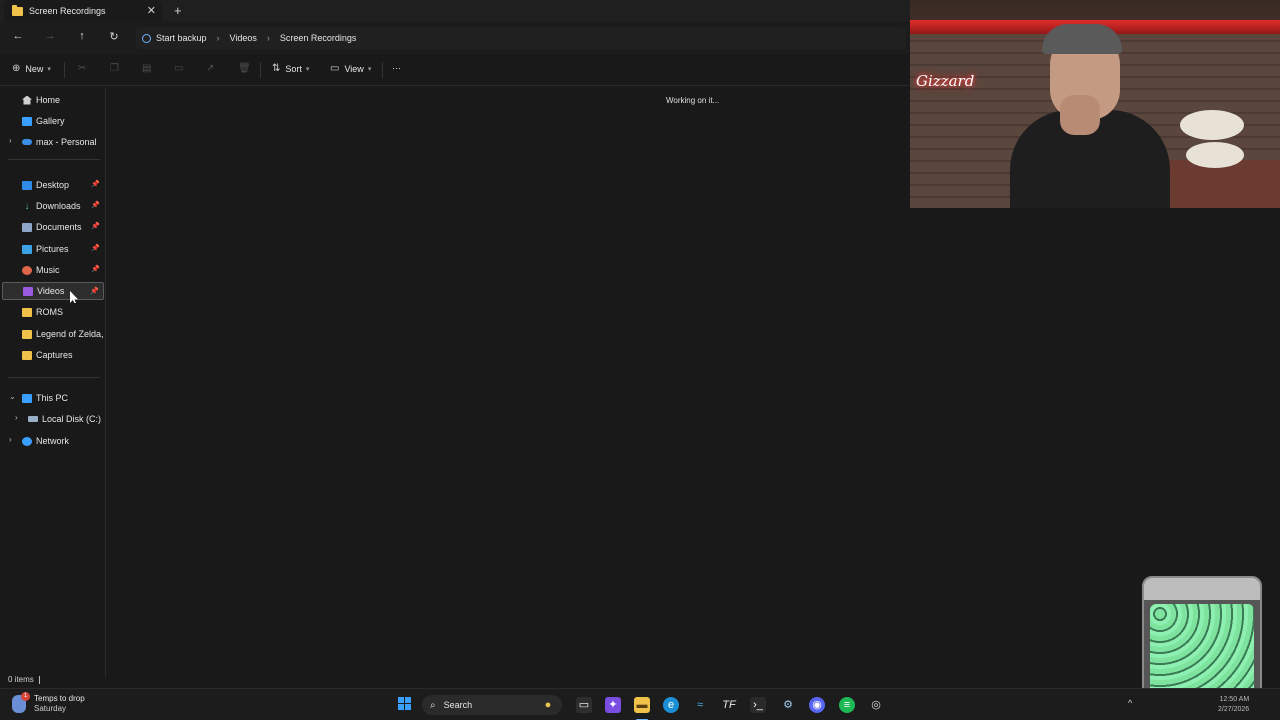 This screenshot has height=720, width=1280. Describe the element at coordinates (1130, 703) in the screenshot. I see `tray-overflow-chevron: ^` at that location.